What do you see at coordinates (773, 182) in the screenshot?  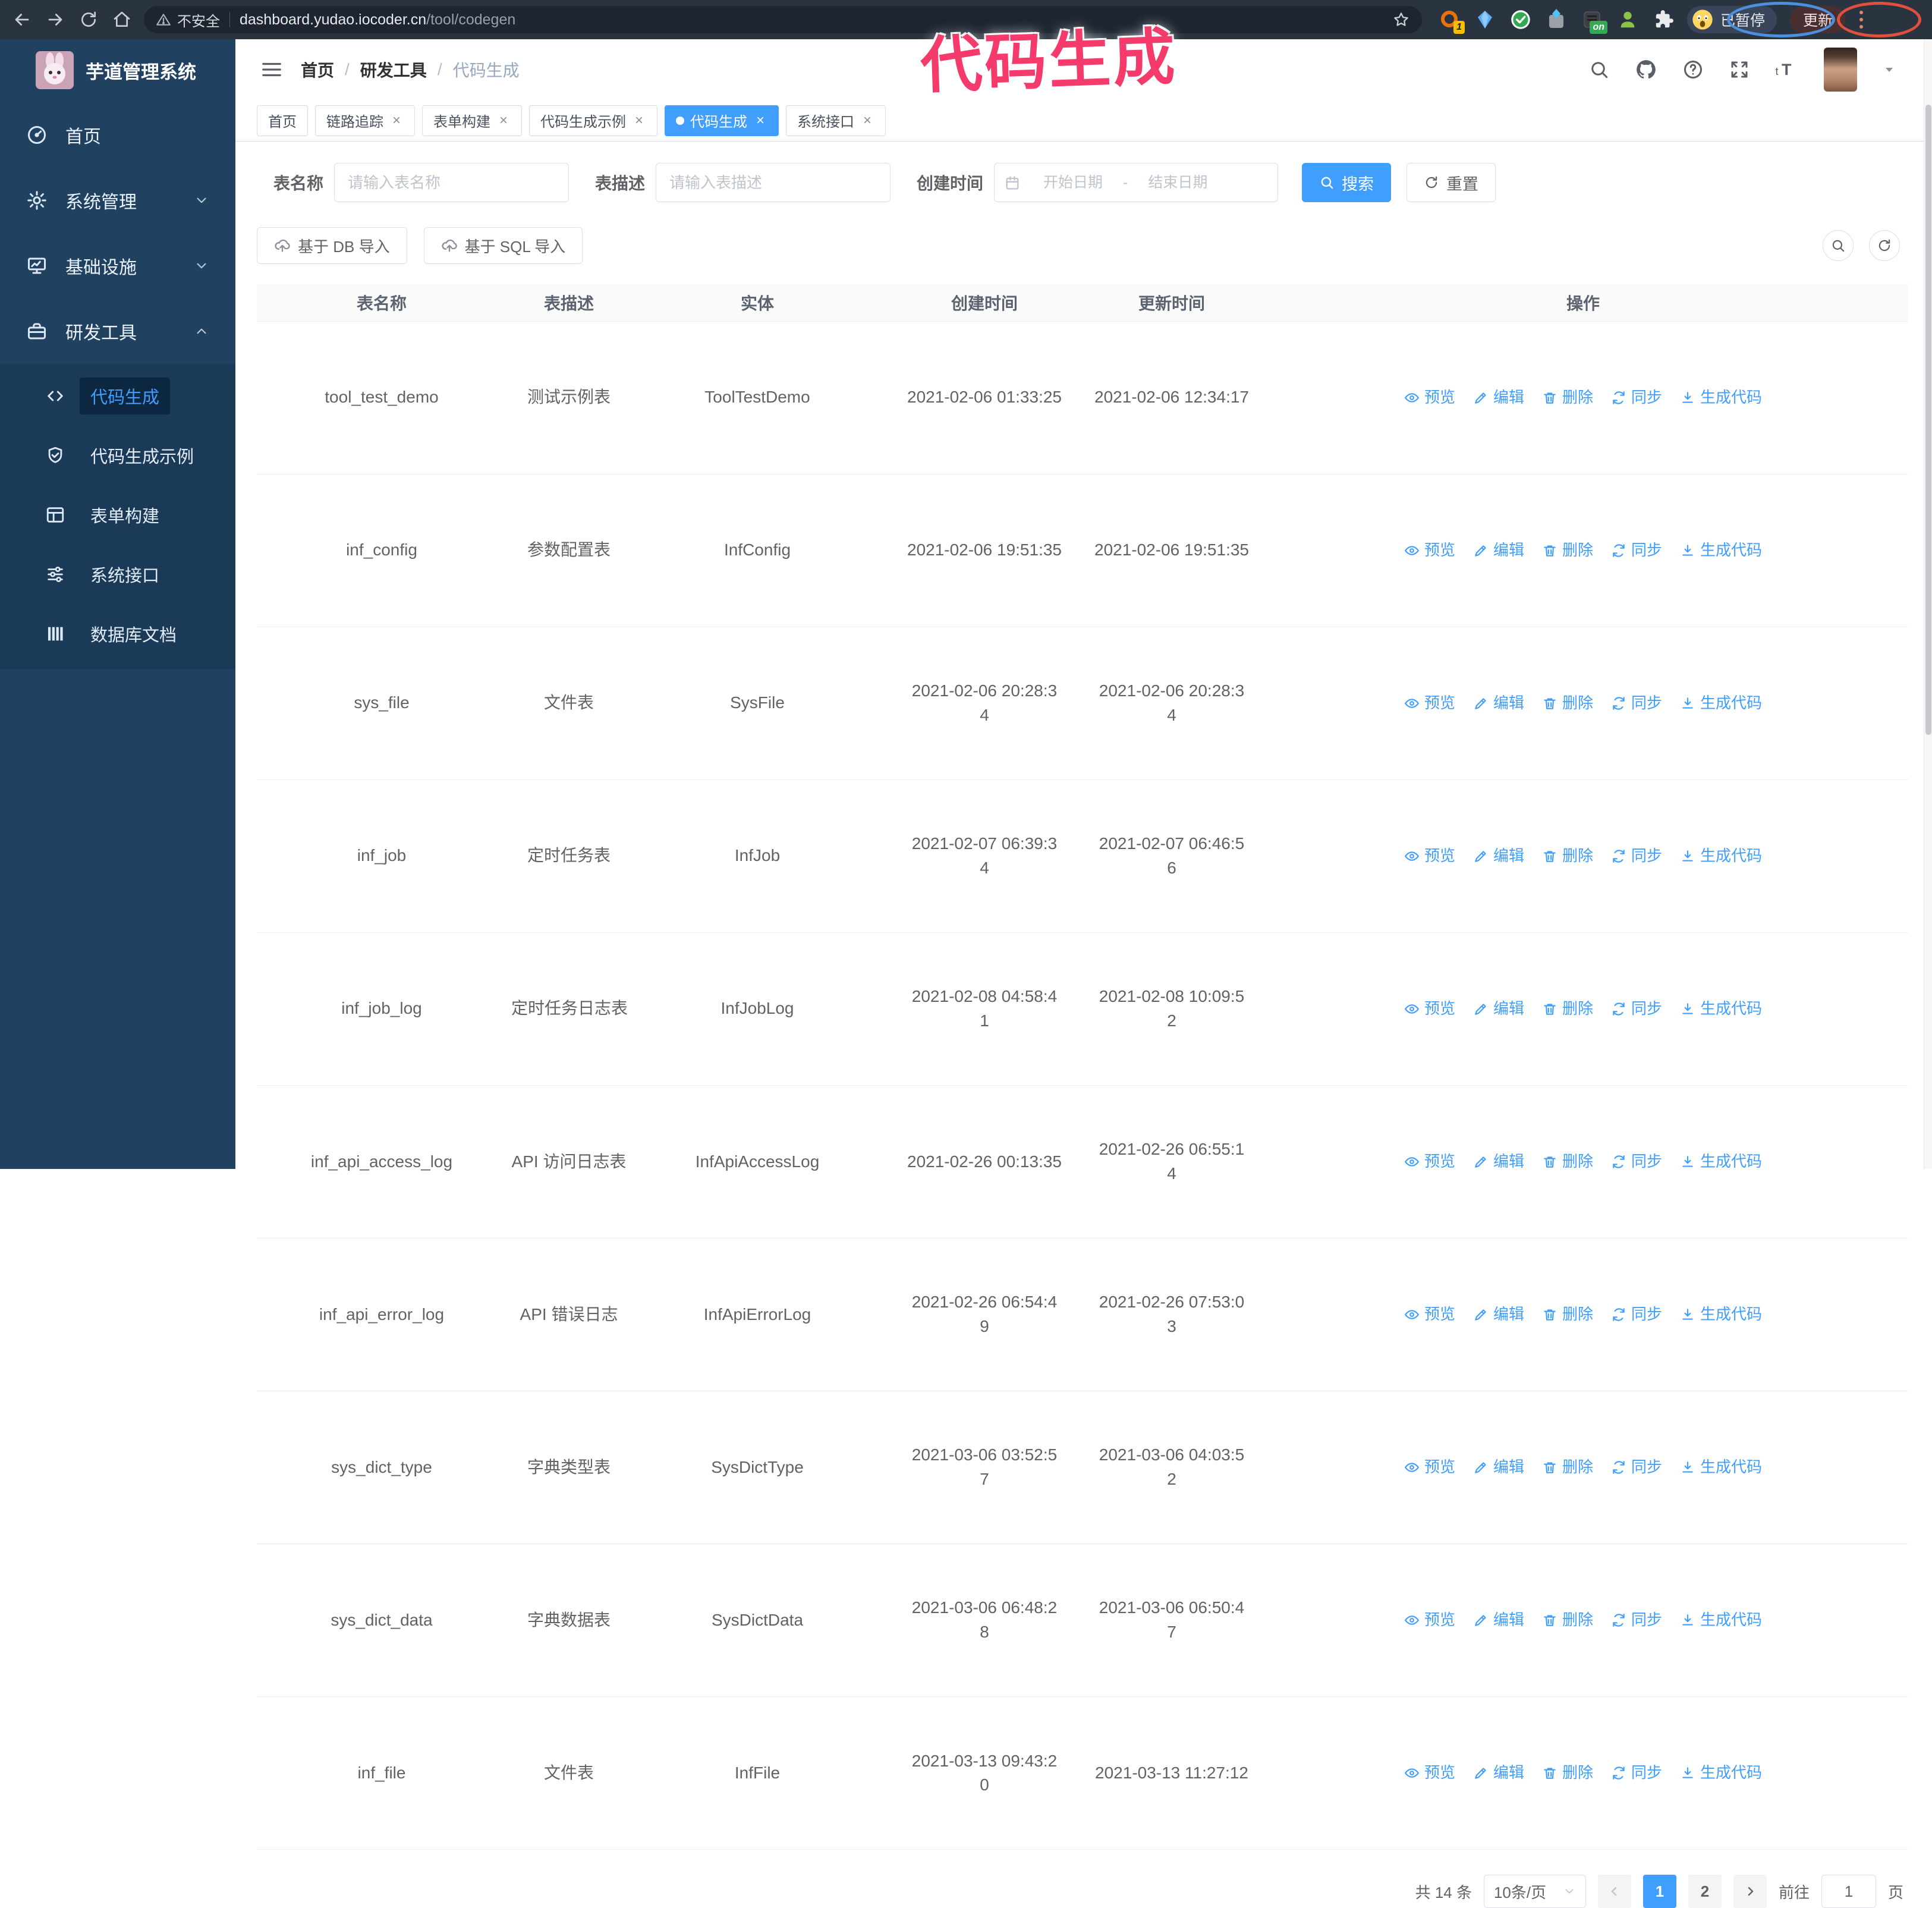 I see `table-desc-input` at bounding box center [773, 182].